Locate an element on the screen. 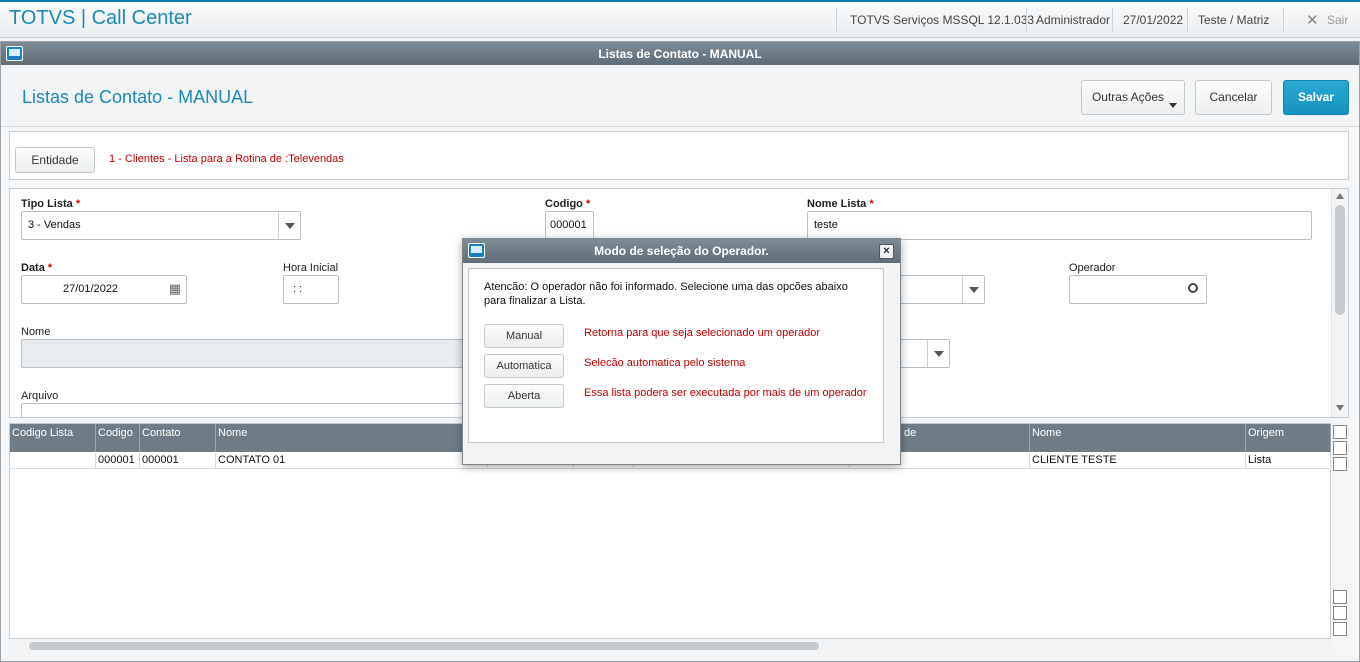  tipo-lista-value: 3 - Vendas is located at coordinates (54, 225).